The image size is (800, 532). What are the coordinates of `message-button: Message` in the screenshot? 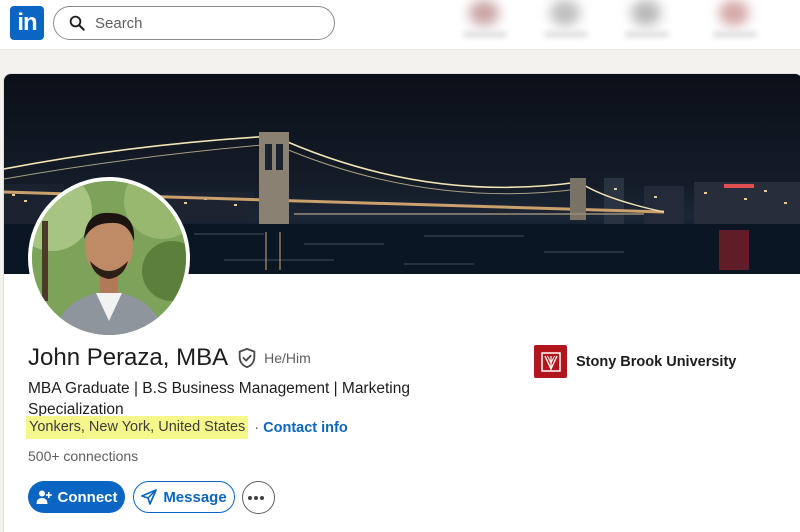 It's located at (184, 497).